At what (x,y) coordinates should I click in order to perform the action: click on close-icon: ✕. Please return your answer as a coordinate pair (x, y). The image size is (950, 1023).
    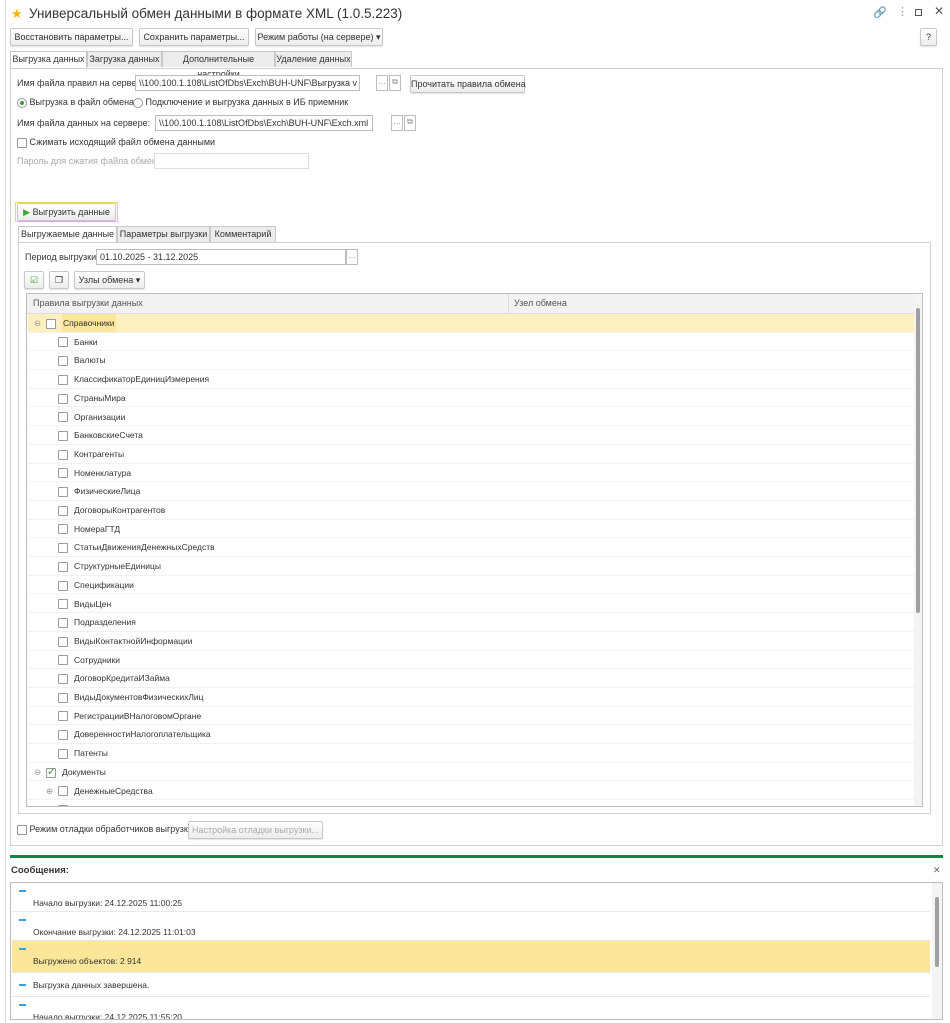
    Looking at the image, I should click on (939, 11).